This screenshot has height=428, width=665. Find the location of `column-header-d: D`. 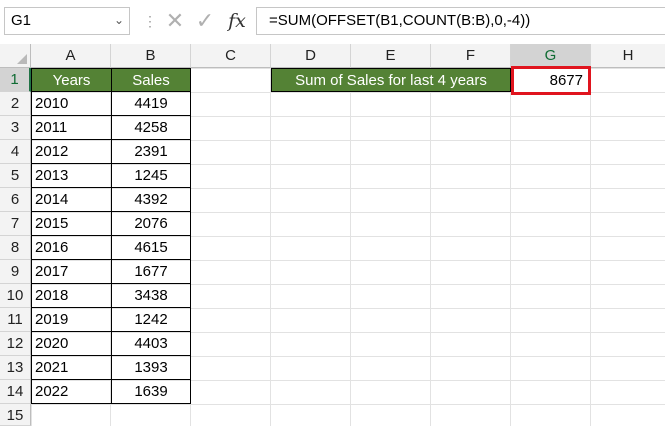

column-header-d: D is located at coordinates (311, 56).